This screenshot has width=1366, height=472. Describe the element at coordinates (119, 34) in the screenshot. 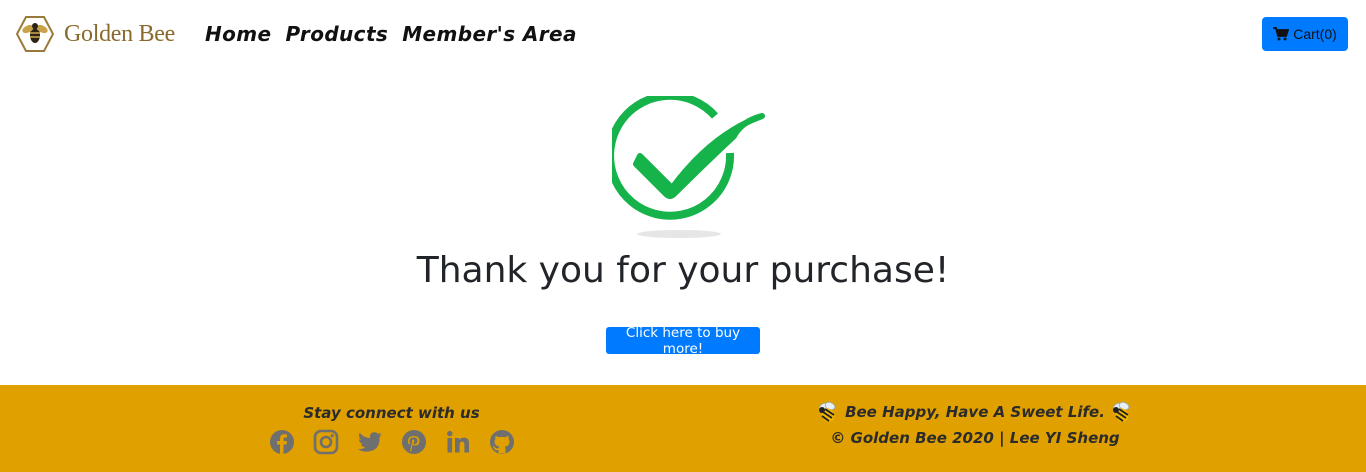

I see `brand-name: Golden Bee` at that location.